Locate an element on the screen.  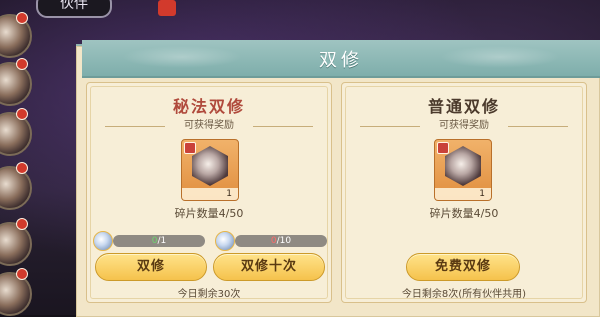
dialog-title: 双修 is located at coordinates (341, 60).